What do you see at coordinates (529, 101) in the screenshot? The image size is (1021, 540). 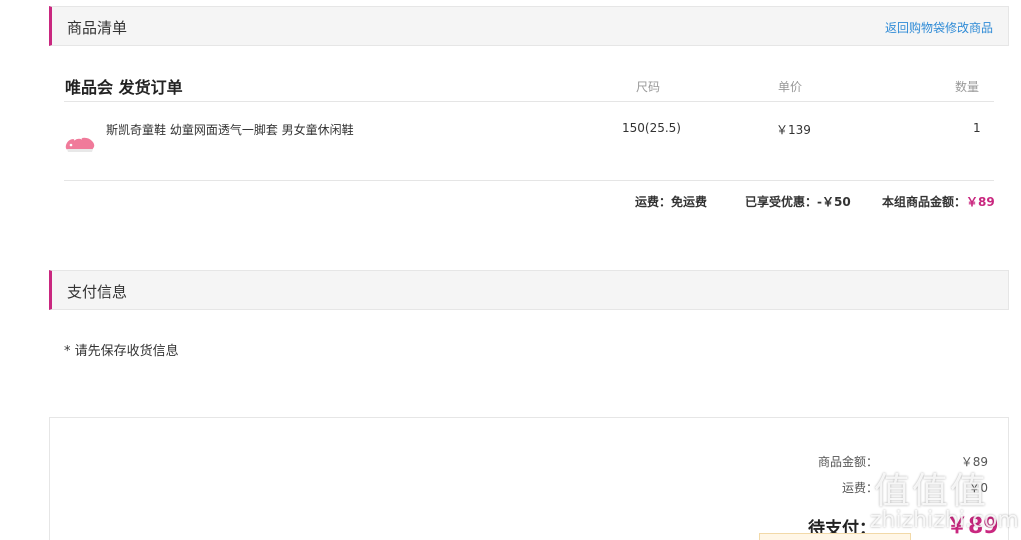 I see `header-divider` at bounding box center [529, 101].